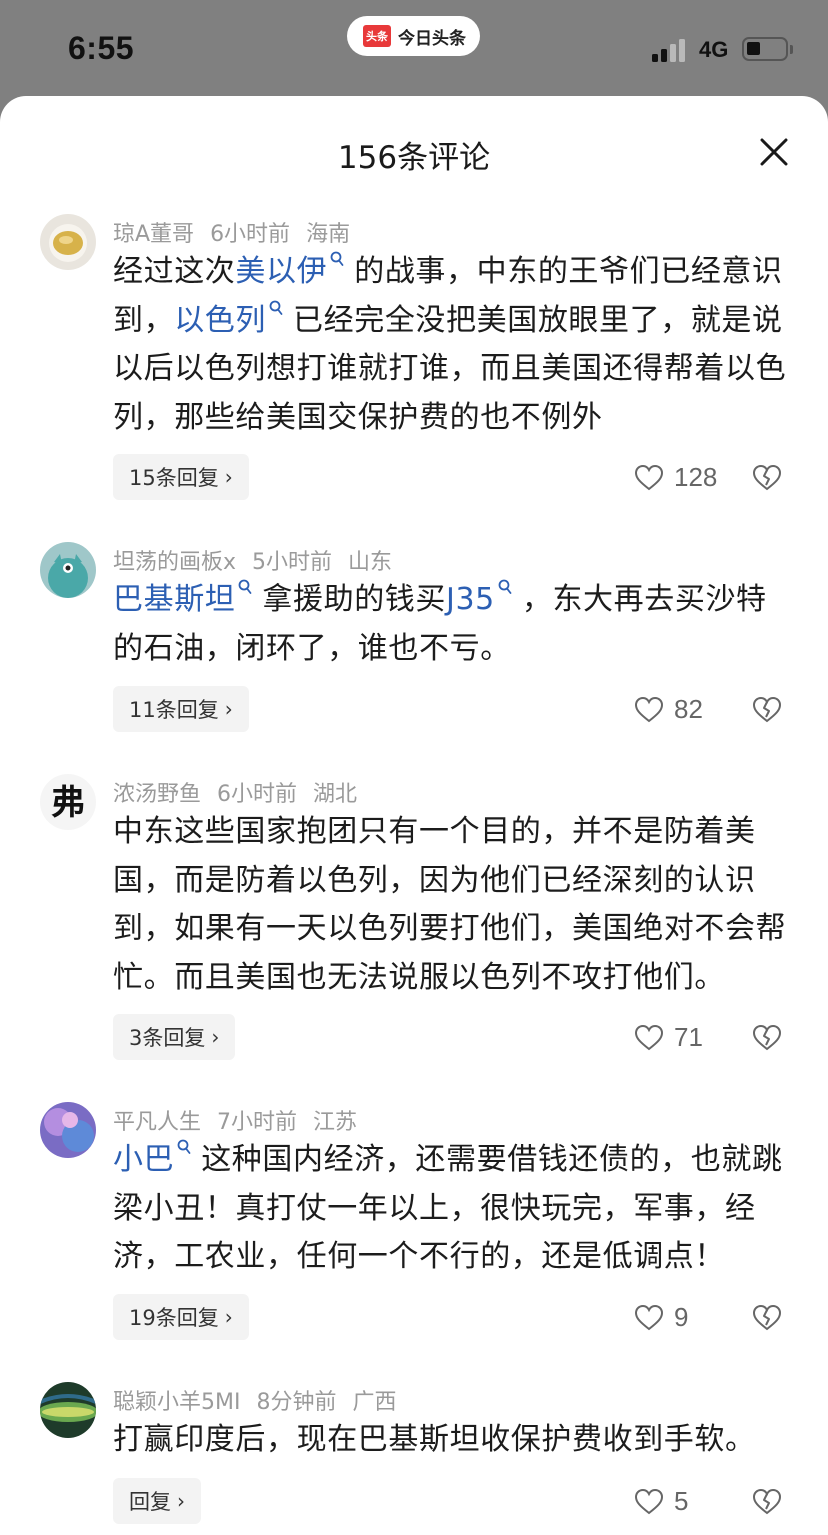 The height and width of the screenshot is (1535, 828). Describe the element at coordinates (176, 1402) in the screenshot. I see `username: 聪颖小羊5MI` at that location.